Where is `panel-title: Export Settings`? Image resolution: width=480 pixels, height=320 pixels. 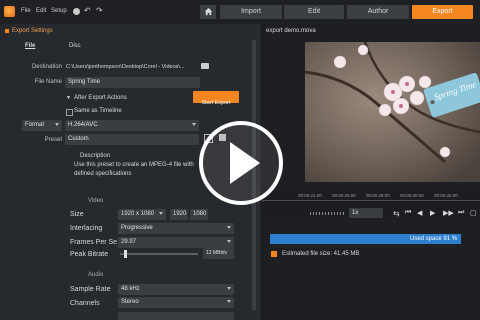
panel-title: Export Settings is located at coordinates (32, 31).